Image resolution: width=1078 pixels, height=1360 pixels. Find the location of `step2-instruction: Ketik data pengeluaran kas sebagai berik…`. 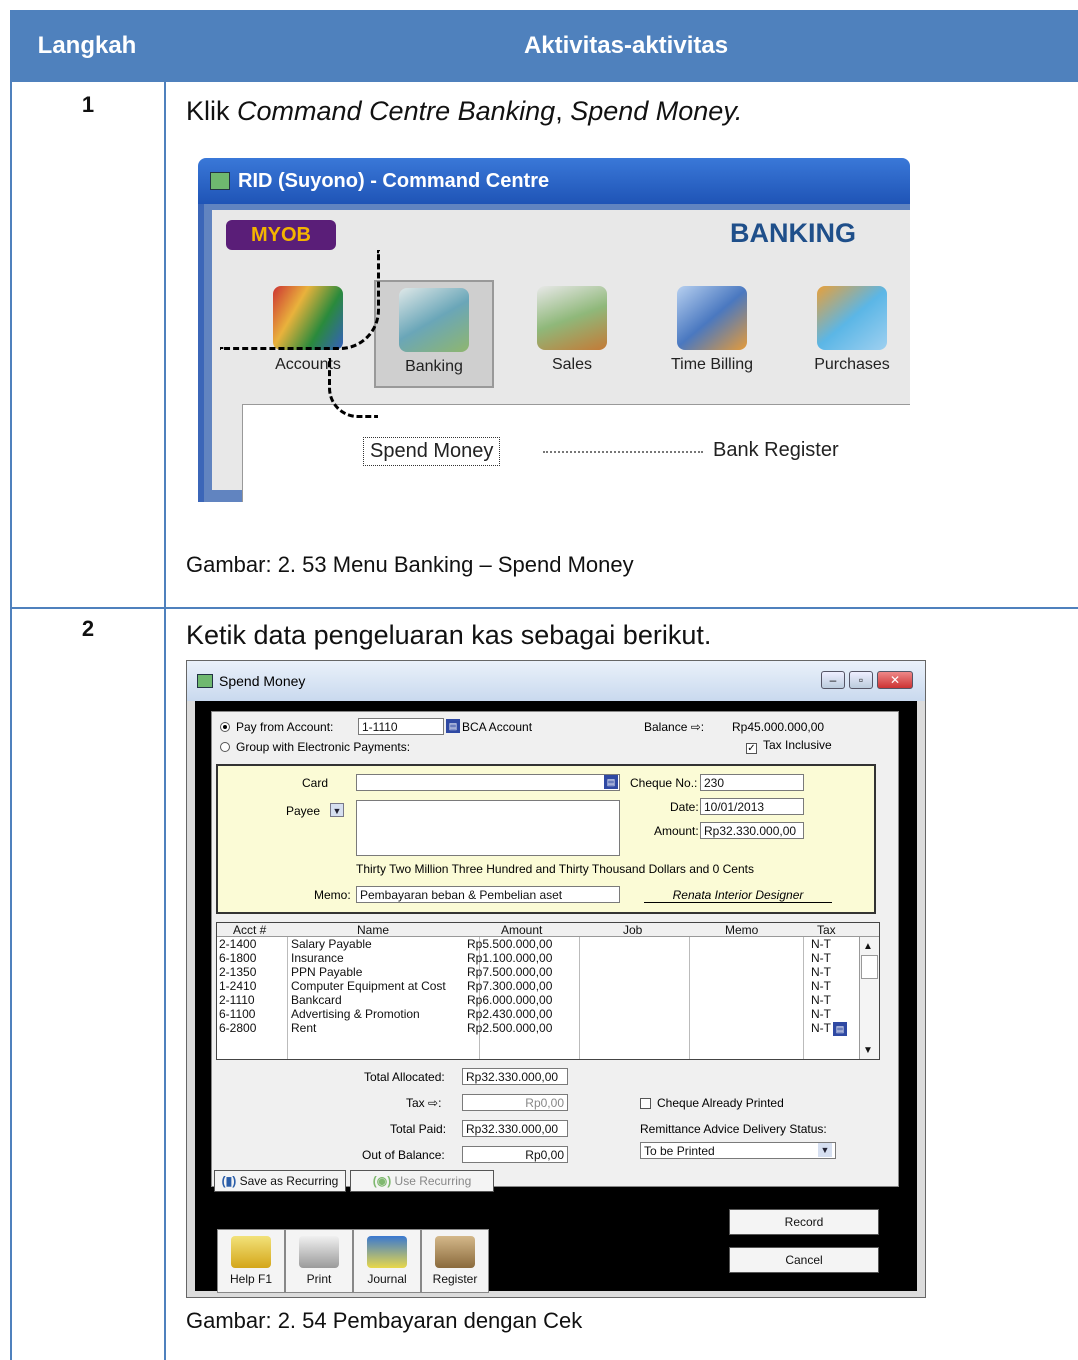

step2-instruction: Ketik data pengeluaran kas sebagai berik… is located at coordinates (449, 635).